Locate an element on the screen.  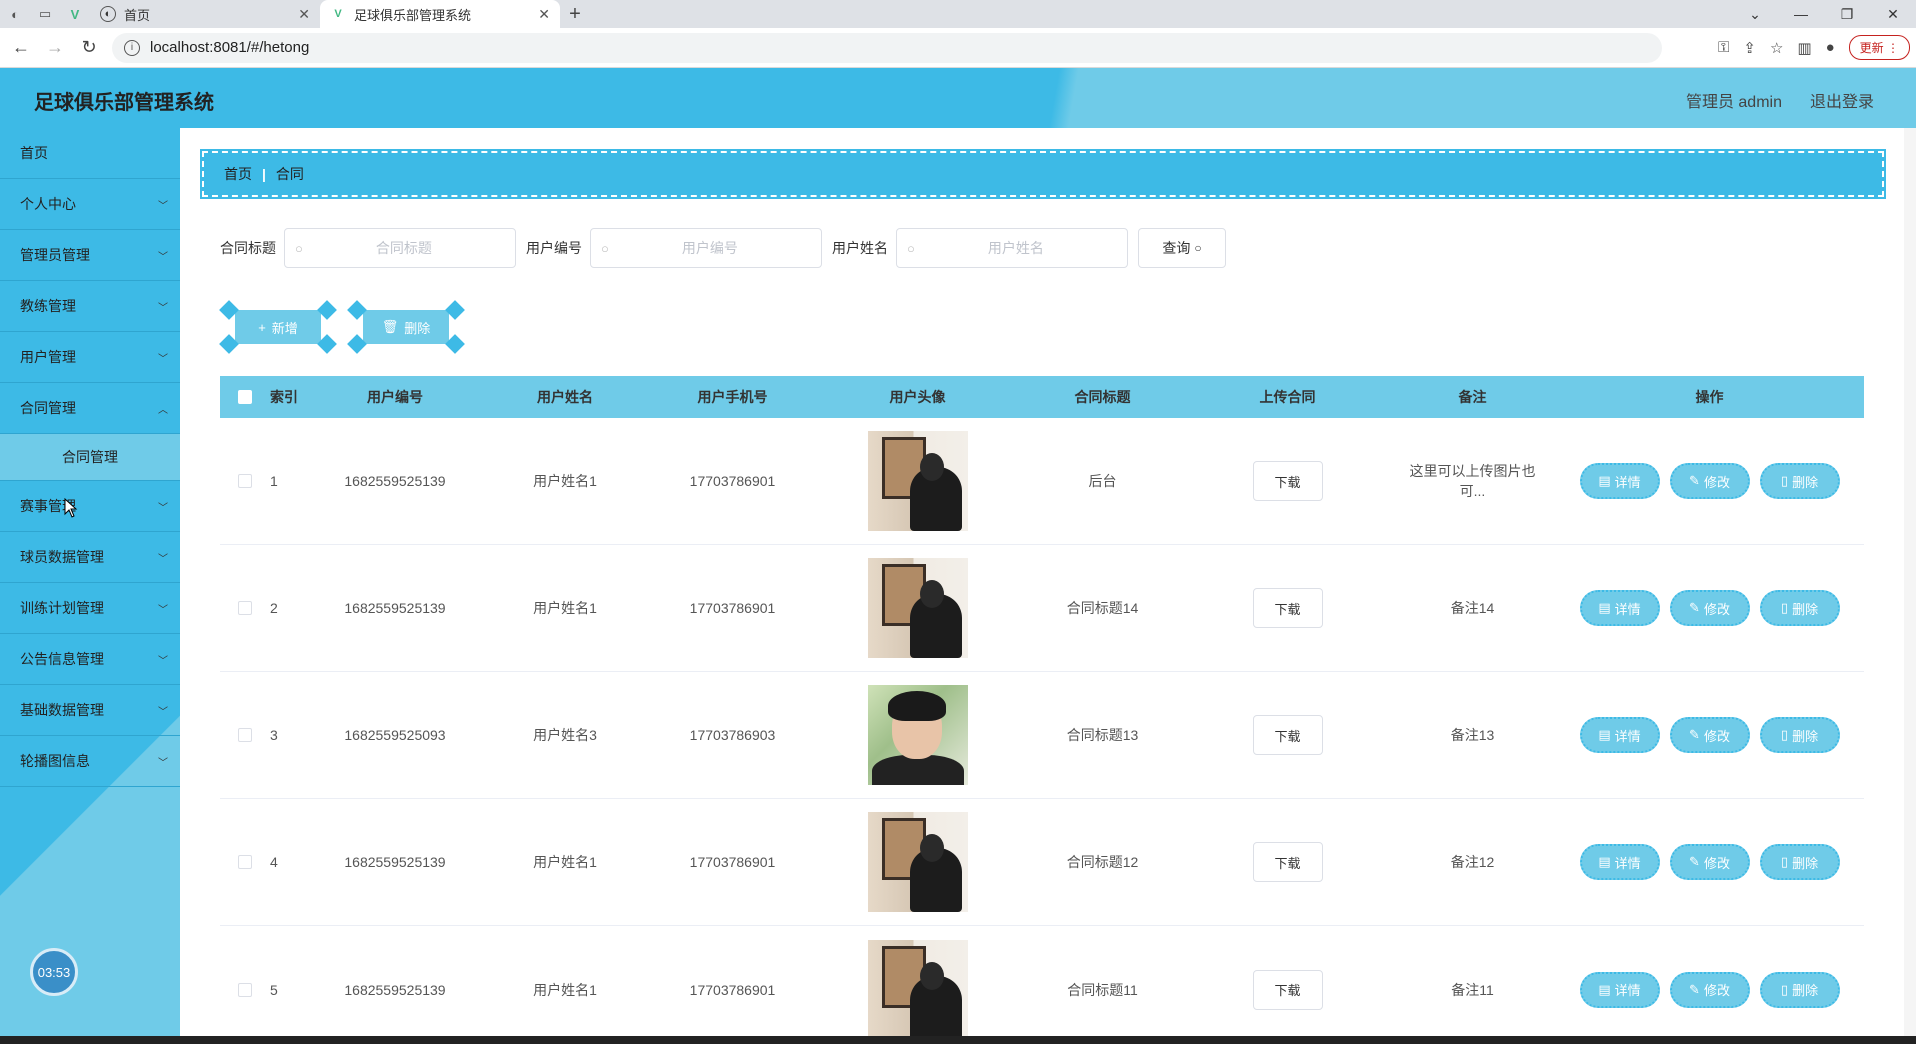
reload-icon: ↻ is located at coordinates (89, 47).